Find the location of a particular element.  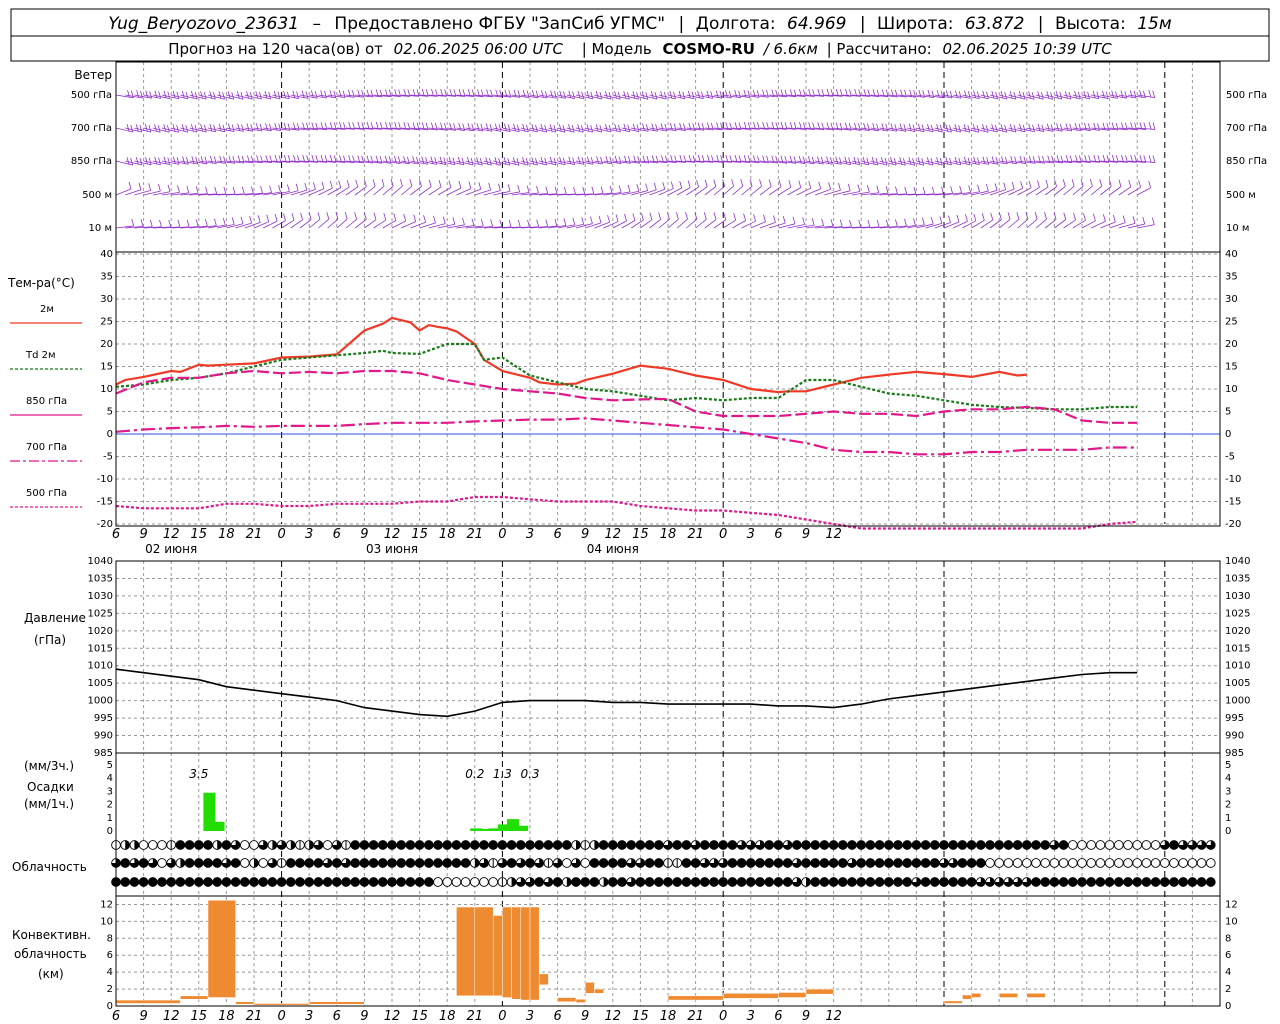

precip-annotation: 3.5 is located at coordinates (198, 774).